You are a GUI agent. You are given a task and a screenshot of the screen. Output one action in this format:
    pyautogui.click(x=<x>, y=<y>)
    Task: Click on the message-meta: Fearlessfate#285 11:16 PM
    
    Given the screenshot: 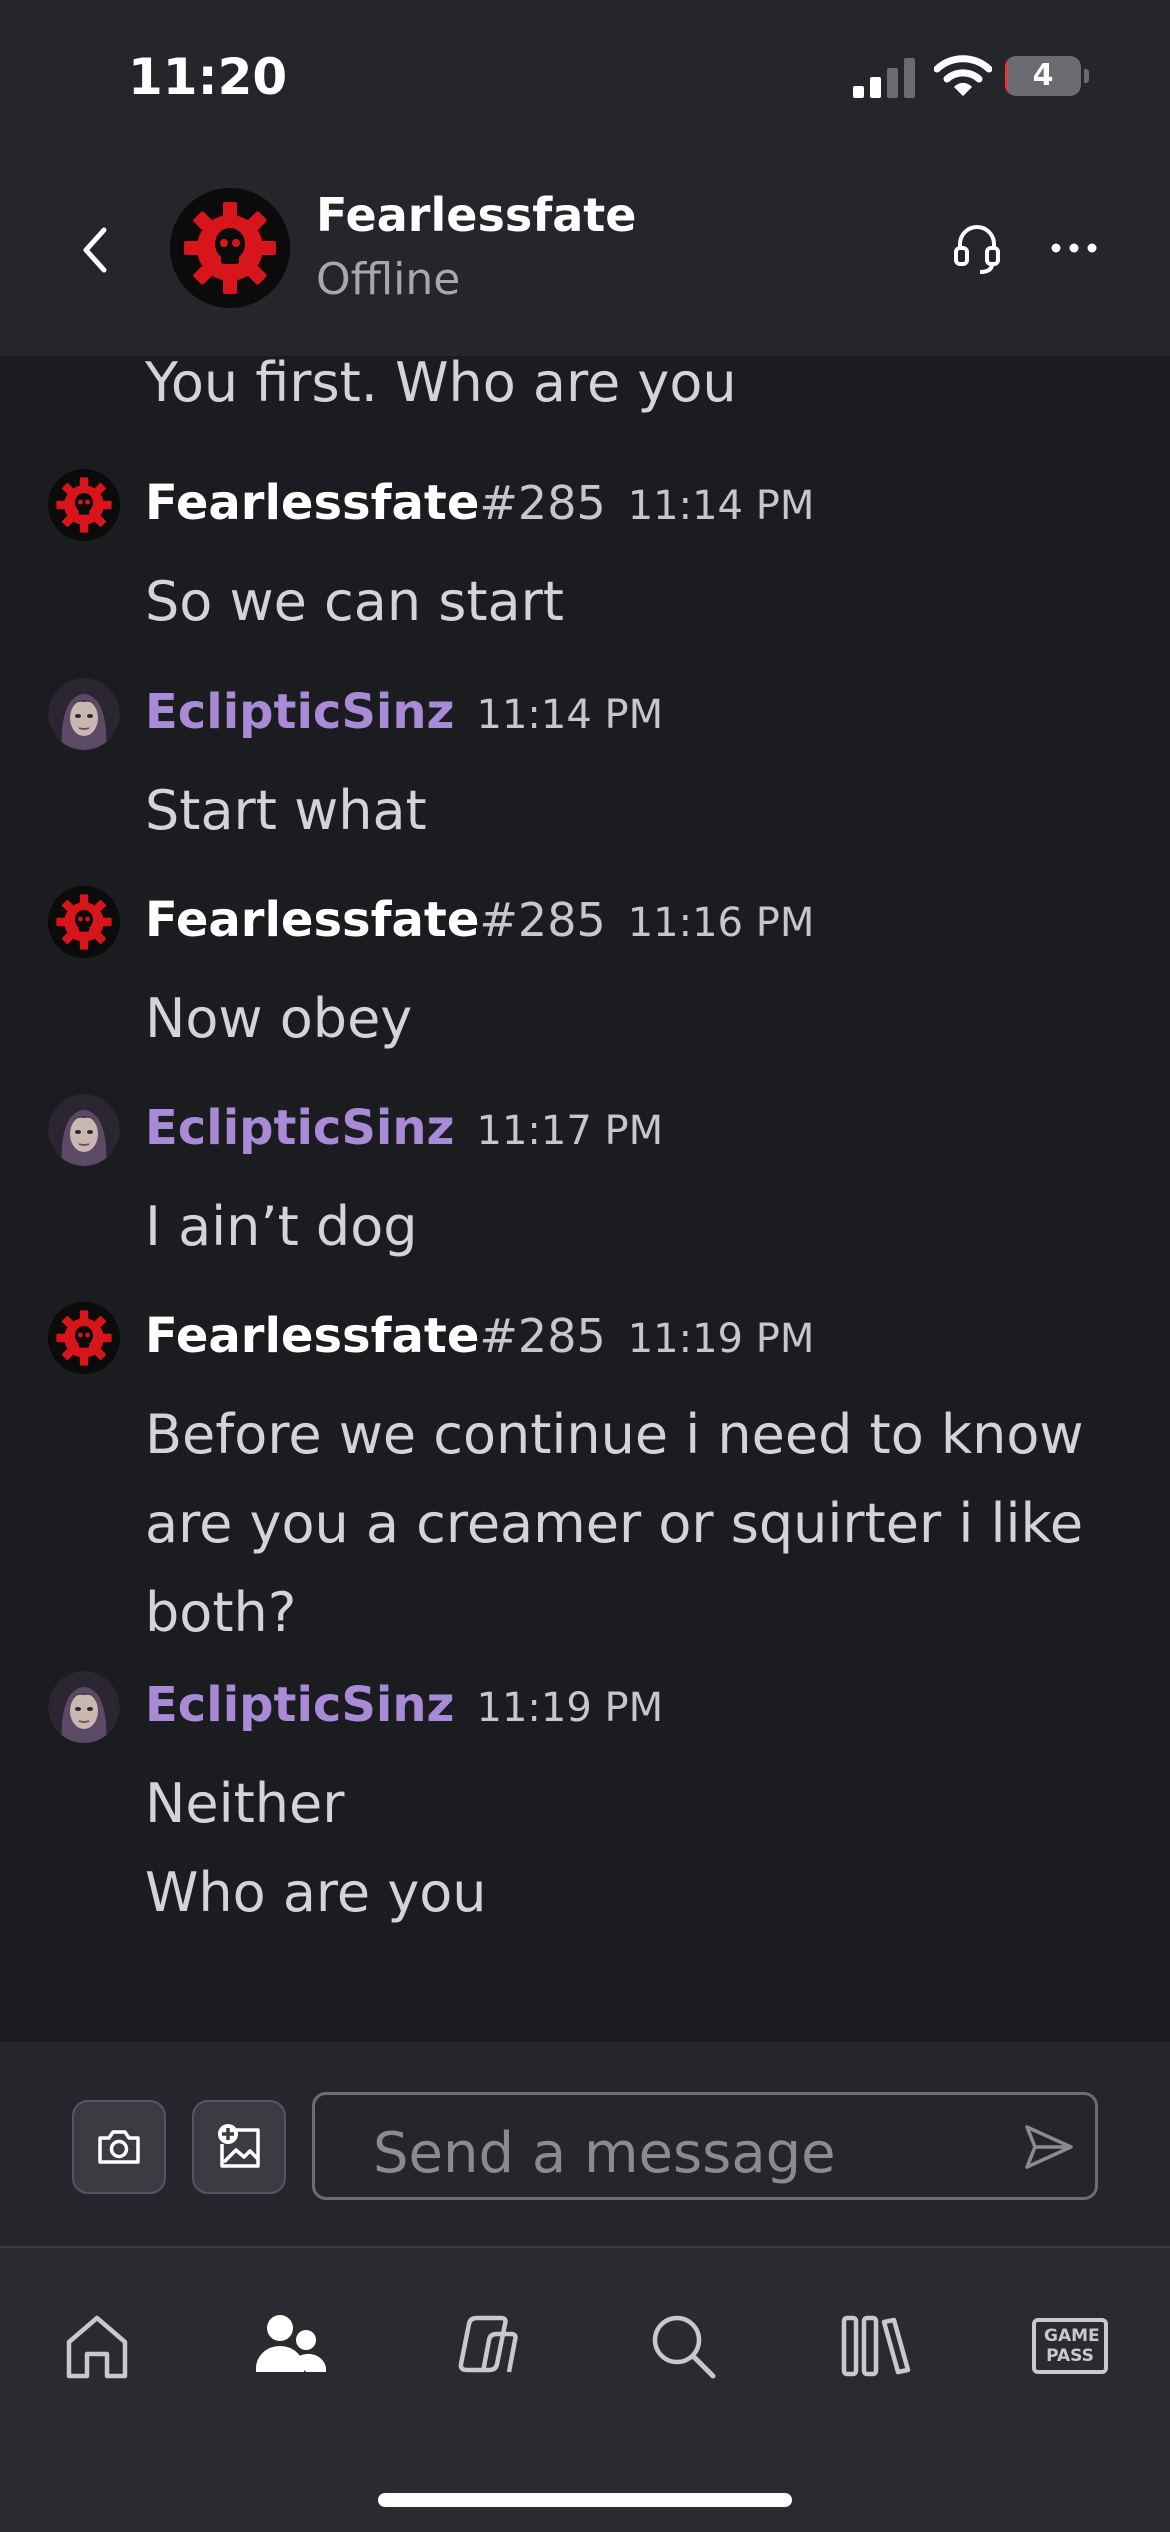 What is the action you would take?
    pyautogui.click(x=479, y=920)
    